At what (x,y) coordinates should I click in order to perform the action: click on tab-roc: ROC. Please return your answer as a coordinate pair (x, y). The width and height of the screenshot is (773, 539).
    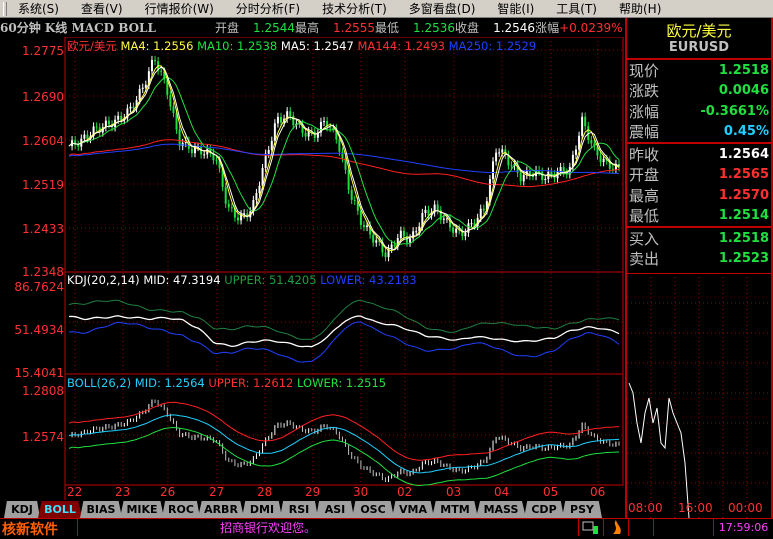
    Looking at the image, I should click on (181, 509).